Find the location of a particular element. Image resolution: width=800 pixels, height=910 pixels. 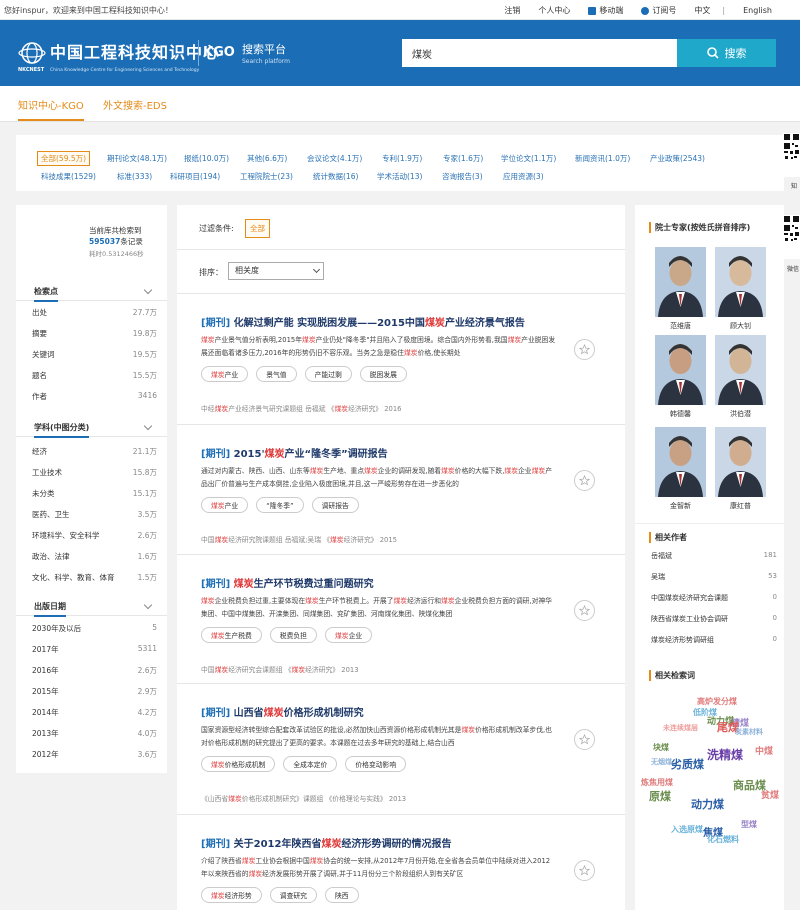

filter-row: 经济 21.1万 is located at coordinates (91, 451).